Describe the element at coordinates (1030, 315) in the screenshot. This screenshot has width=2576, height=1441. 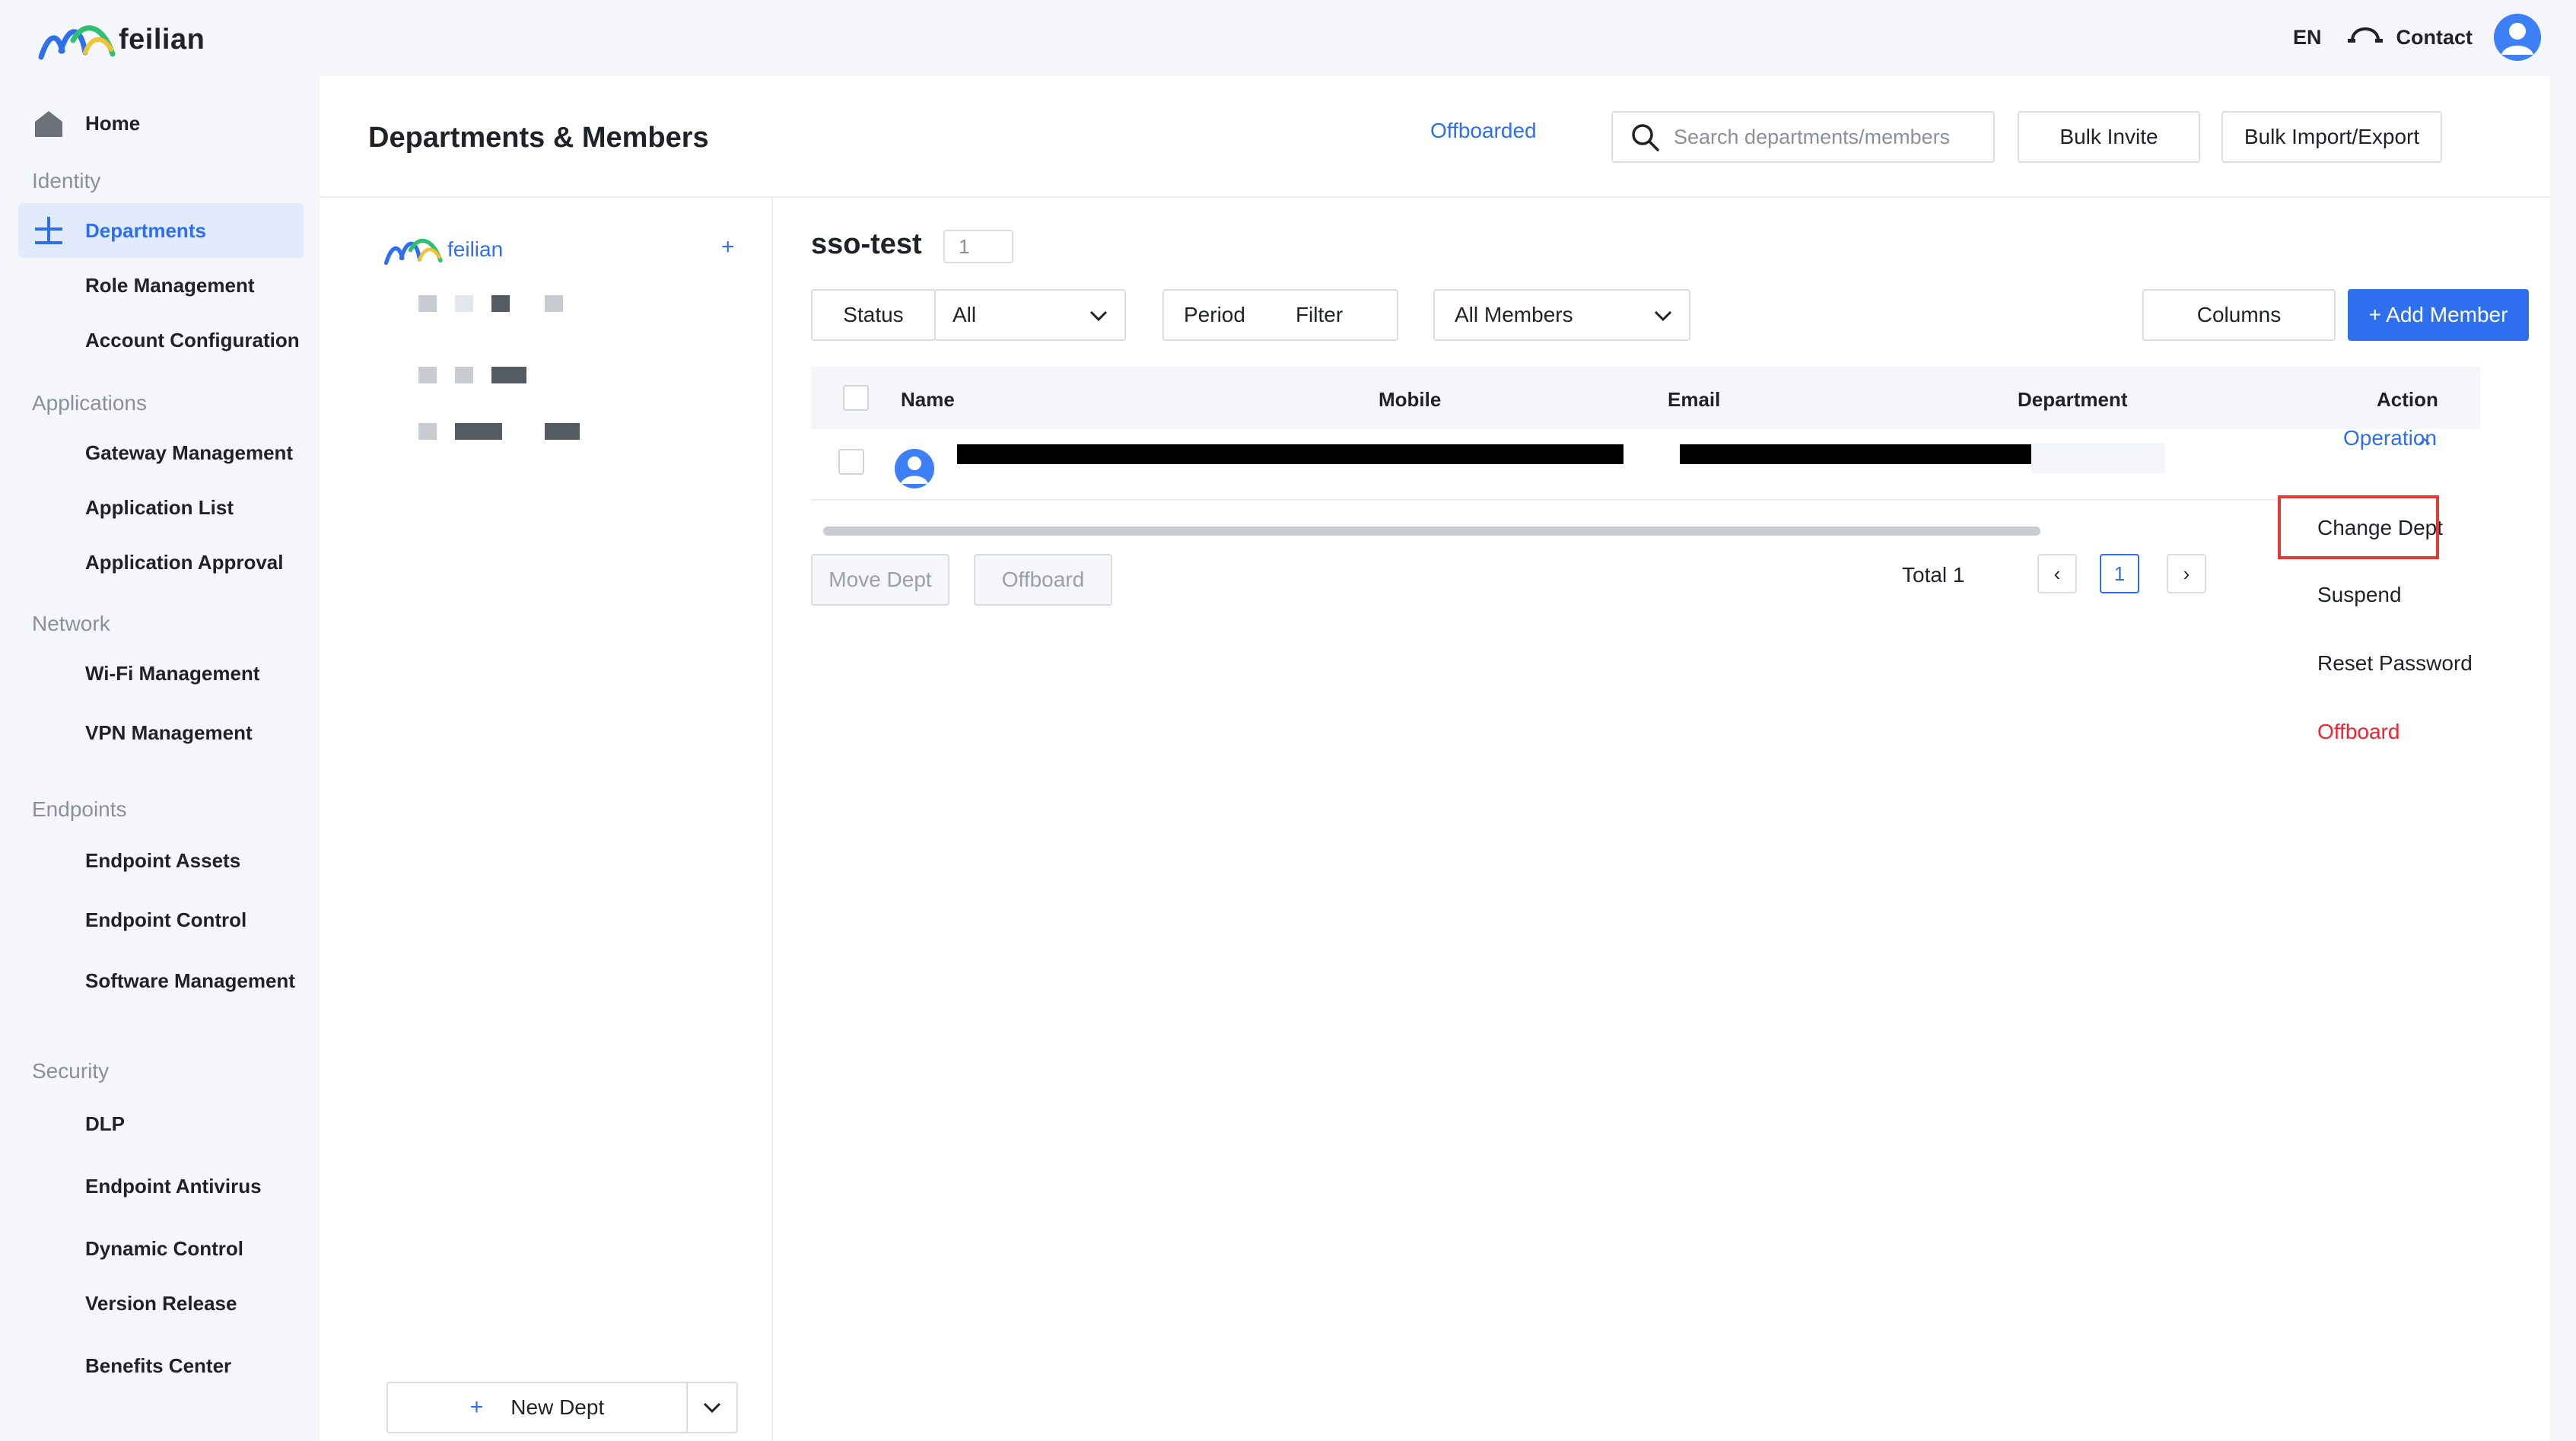
I see `status-select: All` at that location.